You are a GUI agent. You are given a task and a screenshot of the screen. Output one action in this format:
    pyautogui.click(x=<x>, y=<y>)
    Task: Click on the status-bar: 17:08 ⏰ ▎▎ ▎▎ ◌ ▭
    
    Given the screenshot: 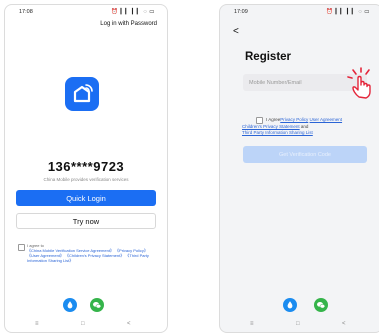 What is the action you would take?
    pyautogui.click(x=86, y=12)
    